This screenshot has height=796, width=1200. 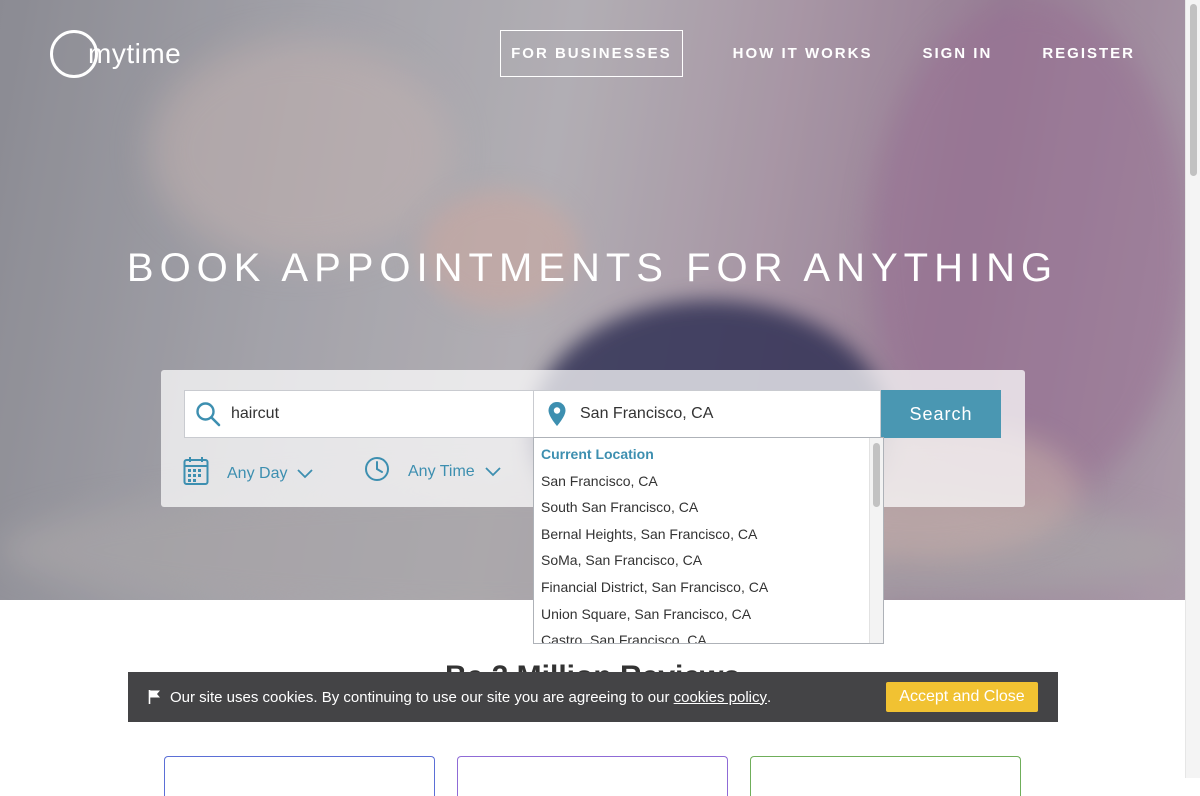 I want to click on hero-headline: BOOK APPOINTMENTS FOR ANYTHING, so click(x=592, y=268).